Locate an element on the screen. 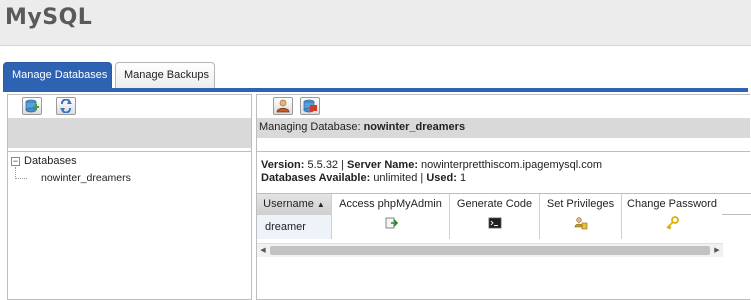 The height and width of the screenshot is (300, 751). privileges-icon is located at coordinates (581, 227).